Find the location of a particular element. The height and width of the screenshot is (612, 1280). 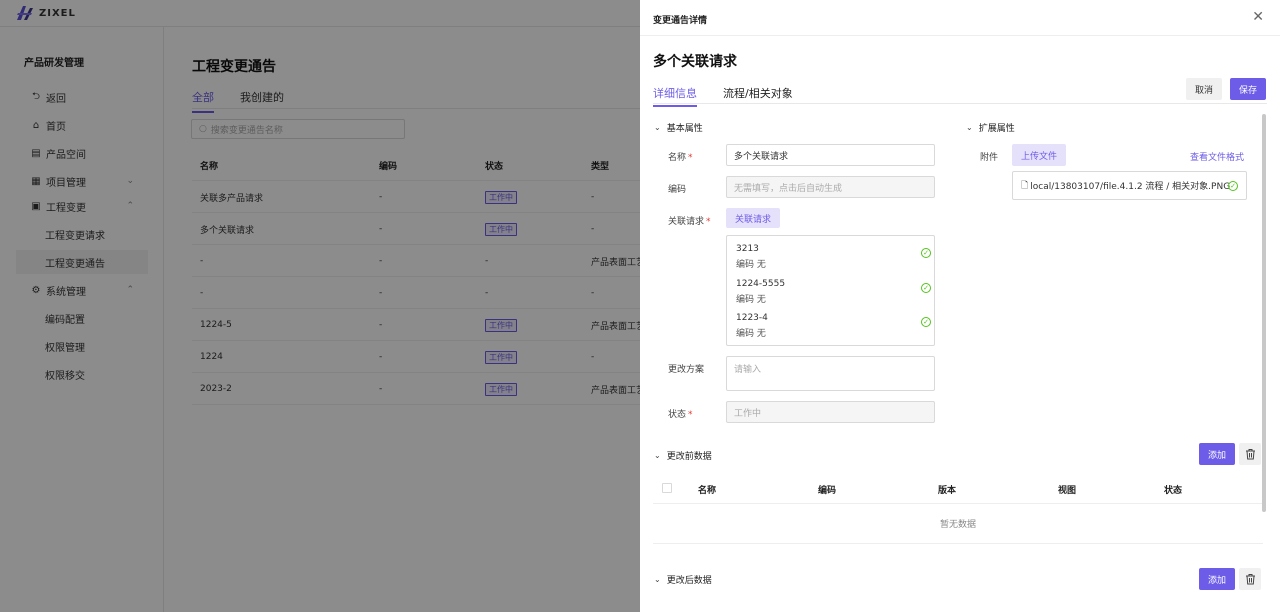

related-name: 3213 is located at coordinates (747, 249).